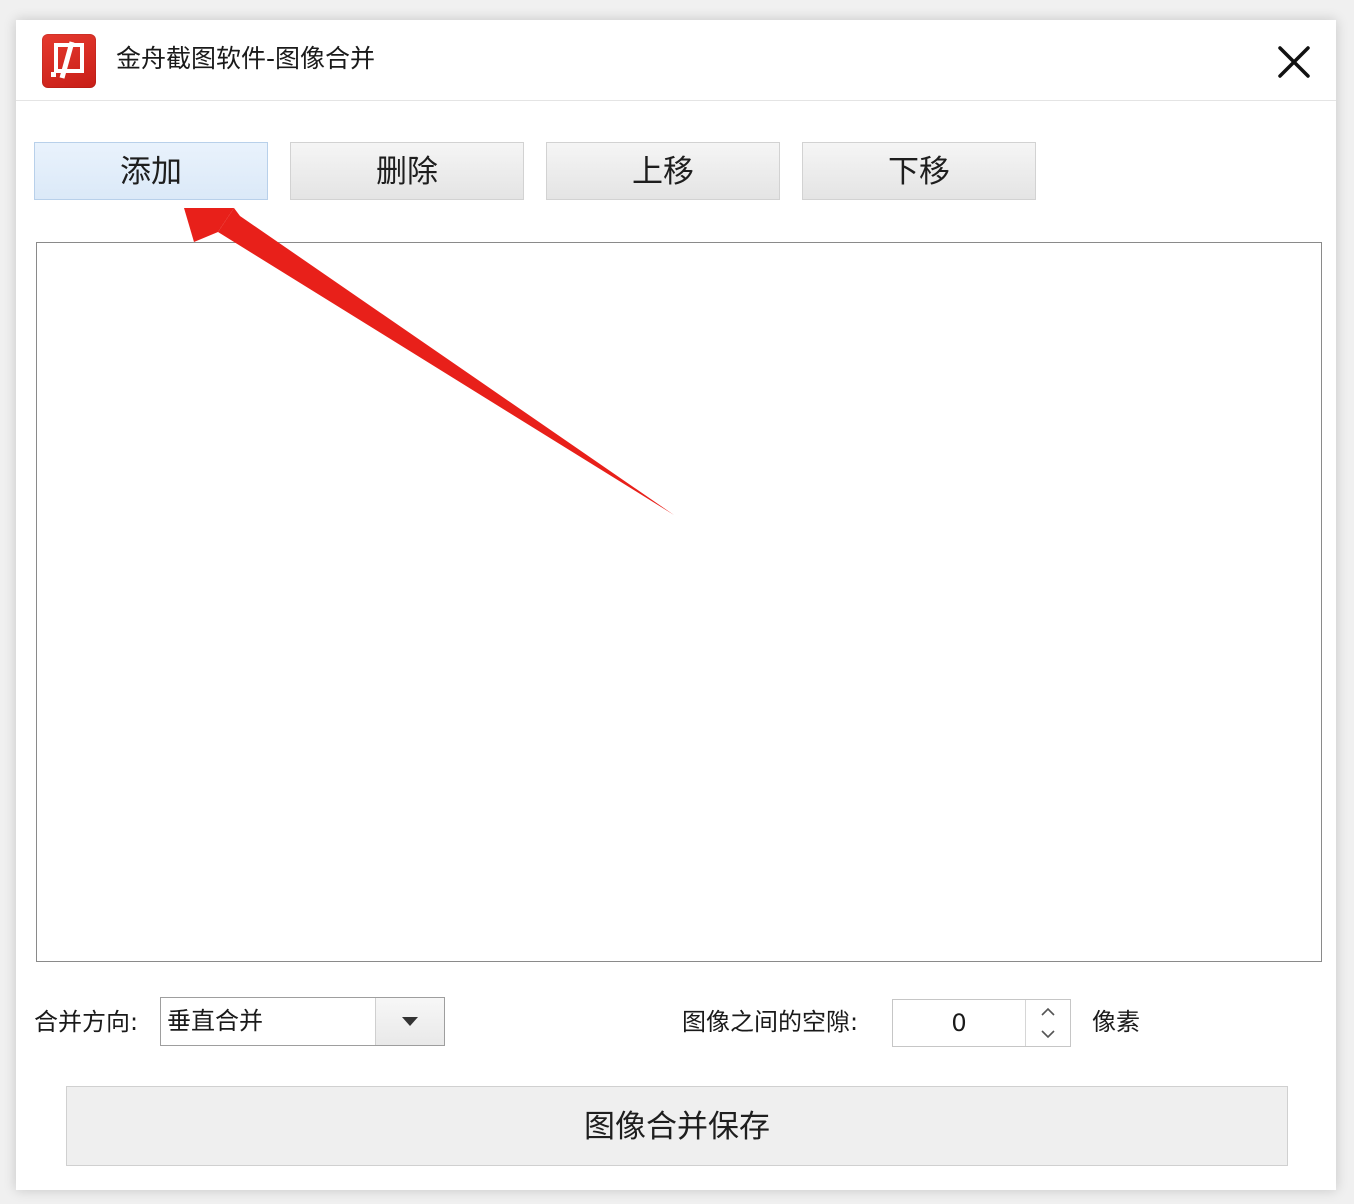 The height and width of the screenshot is (1204, 1354). What do you see at coordinates (302, 1021) in the screenshot?
I see `merge-direction-select: 垂直合并` at bounding box center [302, 1021].